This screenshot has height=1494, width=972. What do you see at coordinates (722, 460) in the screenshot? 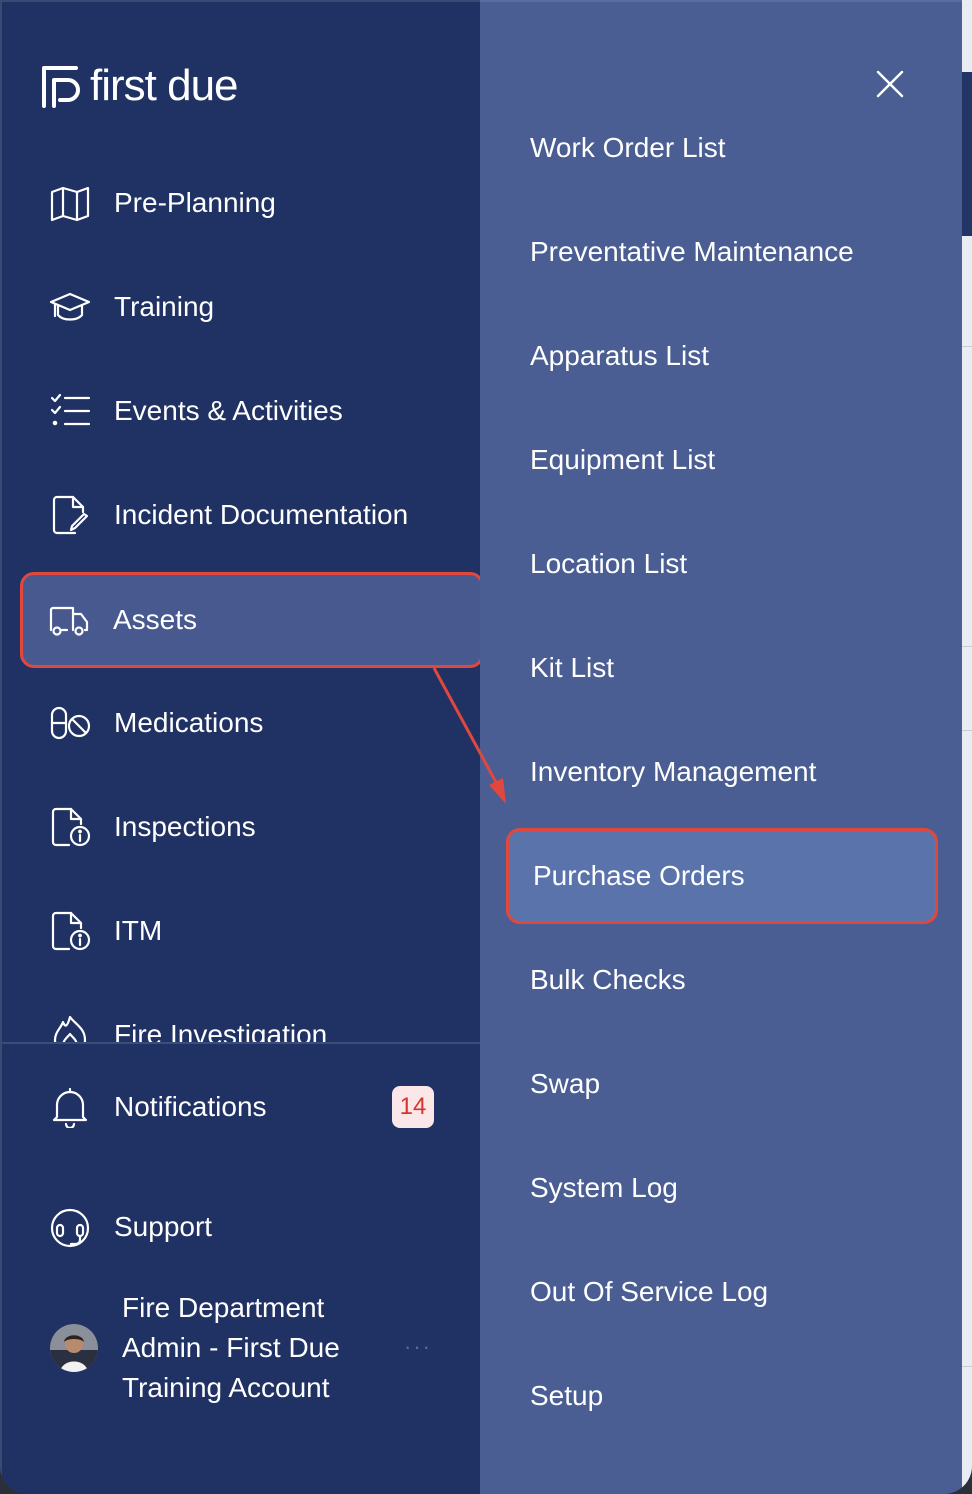
I see `submenu-item-equipment-list: Equipment List` at bounding box center [722, 460].